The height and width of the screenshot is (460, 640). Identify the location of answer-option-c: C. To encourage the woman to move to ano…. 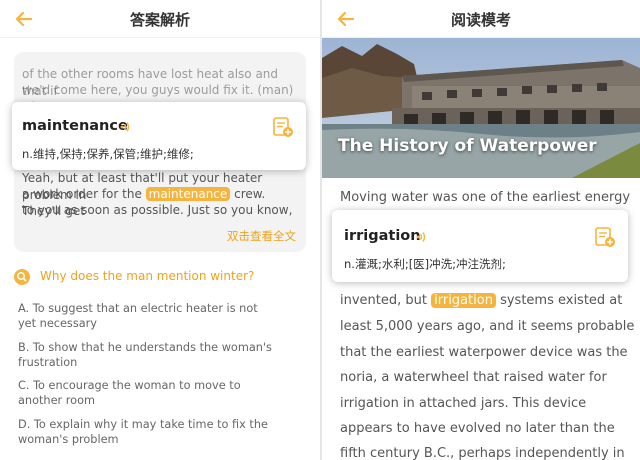
(148, 393).